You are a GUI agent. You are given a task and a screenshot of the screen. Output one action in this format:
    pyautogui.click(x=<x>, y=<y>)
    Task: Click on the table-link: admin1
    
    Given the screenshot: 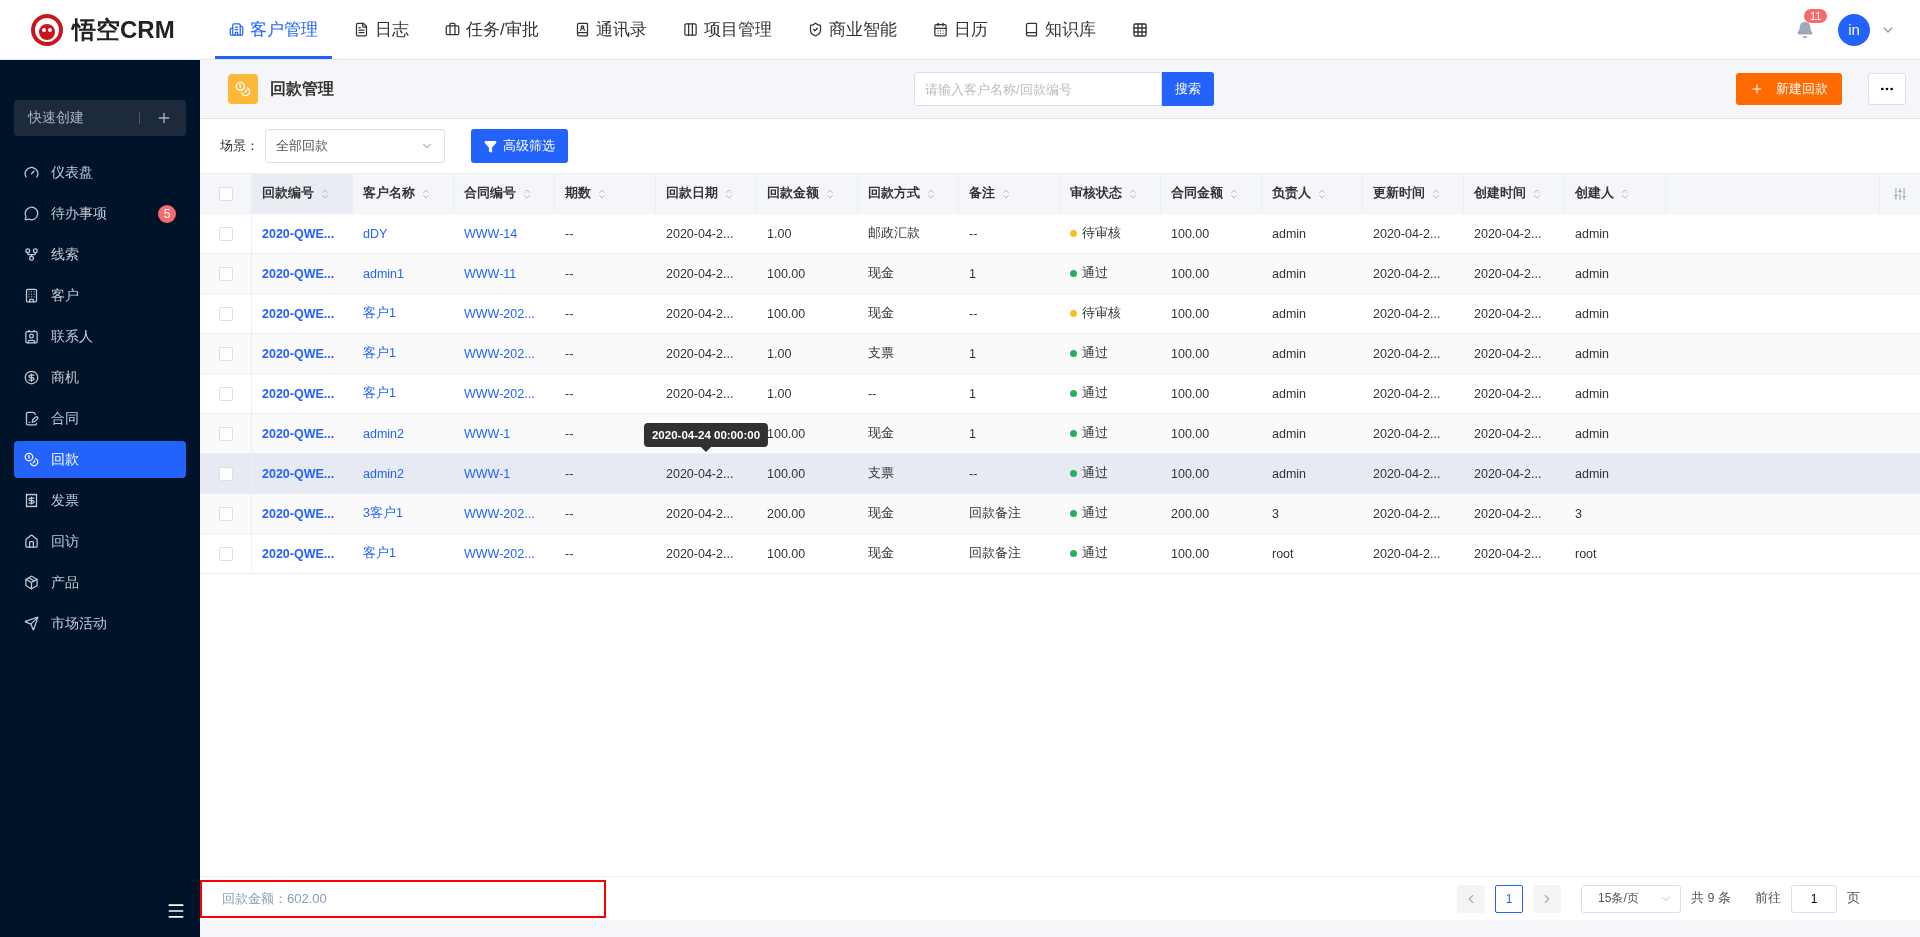 What is the action you would take?
    pyautogui.click(x=383, y=273)
    